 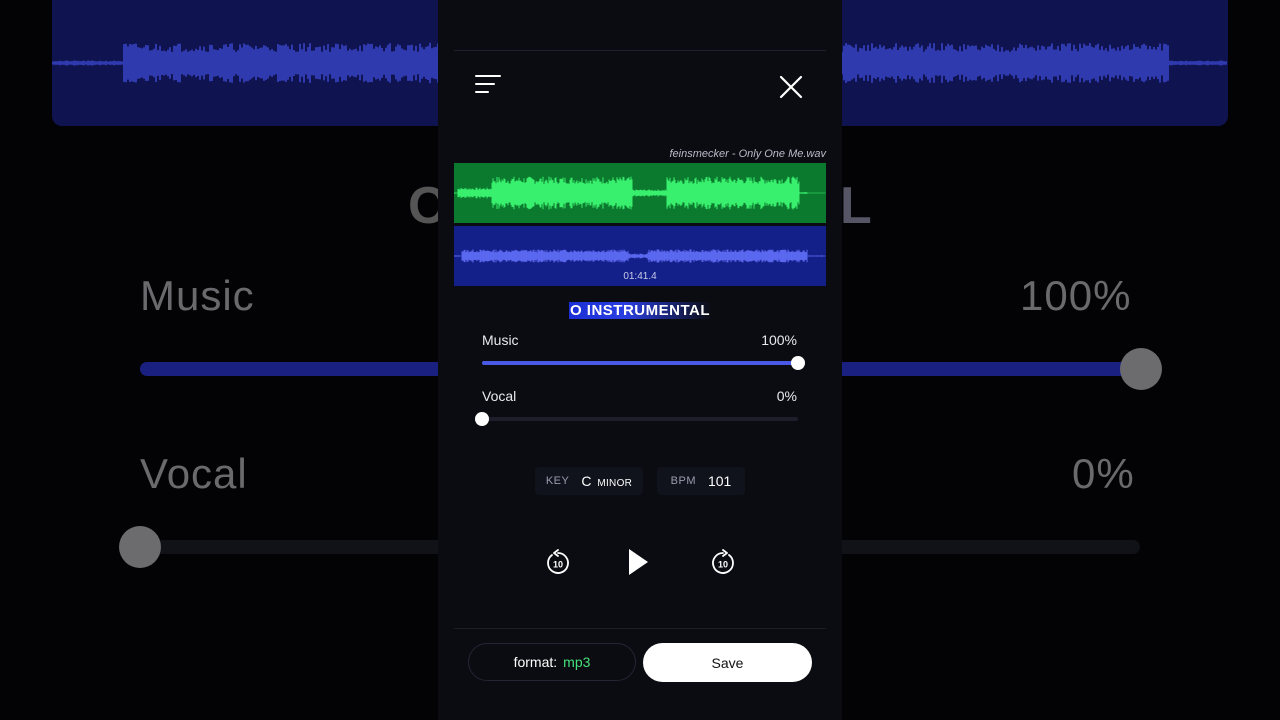 I want to click on music-slider, so click(x=643, y=363).